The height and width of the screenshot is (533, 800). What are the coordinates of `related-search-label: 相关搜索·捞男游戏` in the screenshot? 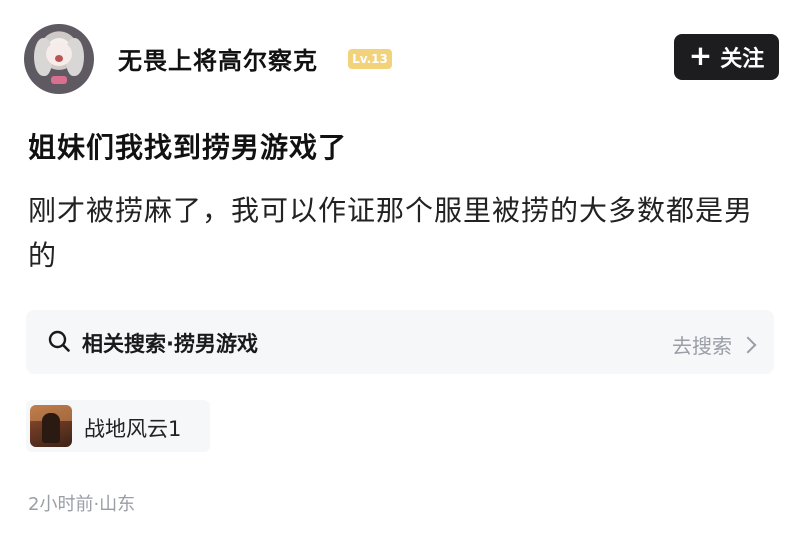 It's located at (170, 344).